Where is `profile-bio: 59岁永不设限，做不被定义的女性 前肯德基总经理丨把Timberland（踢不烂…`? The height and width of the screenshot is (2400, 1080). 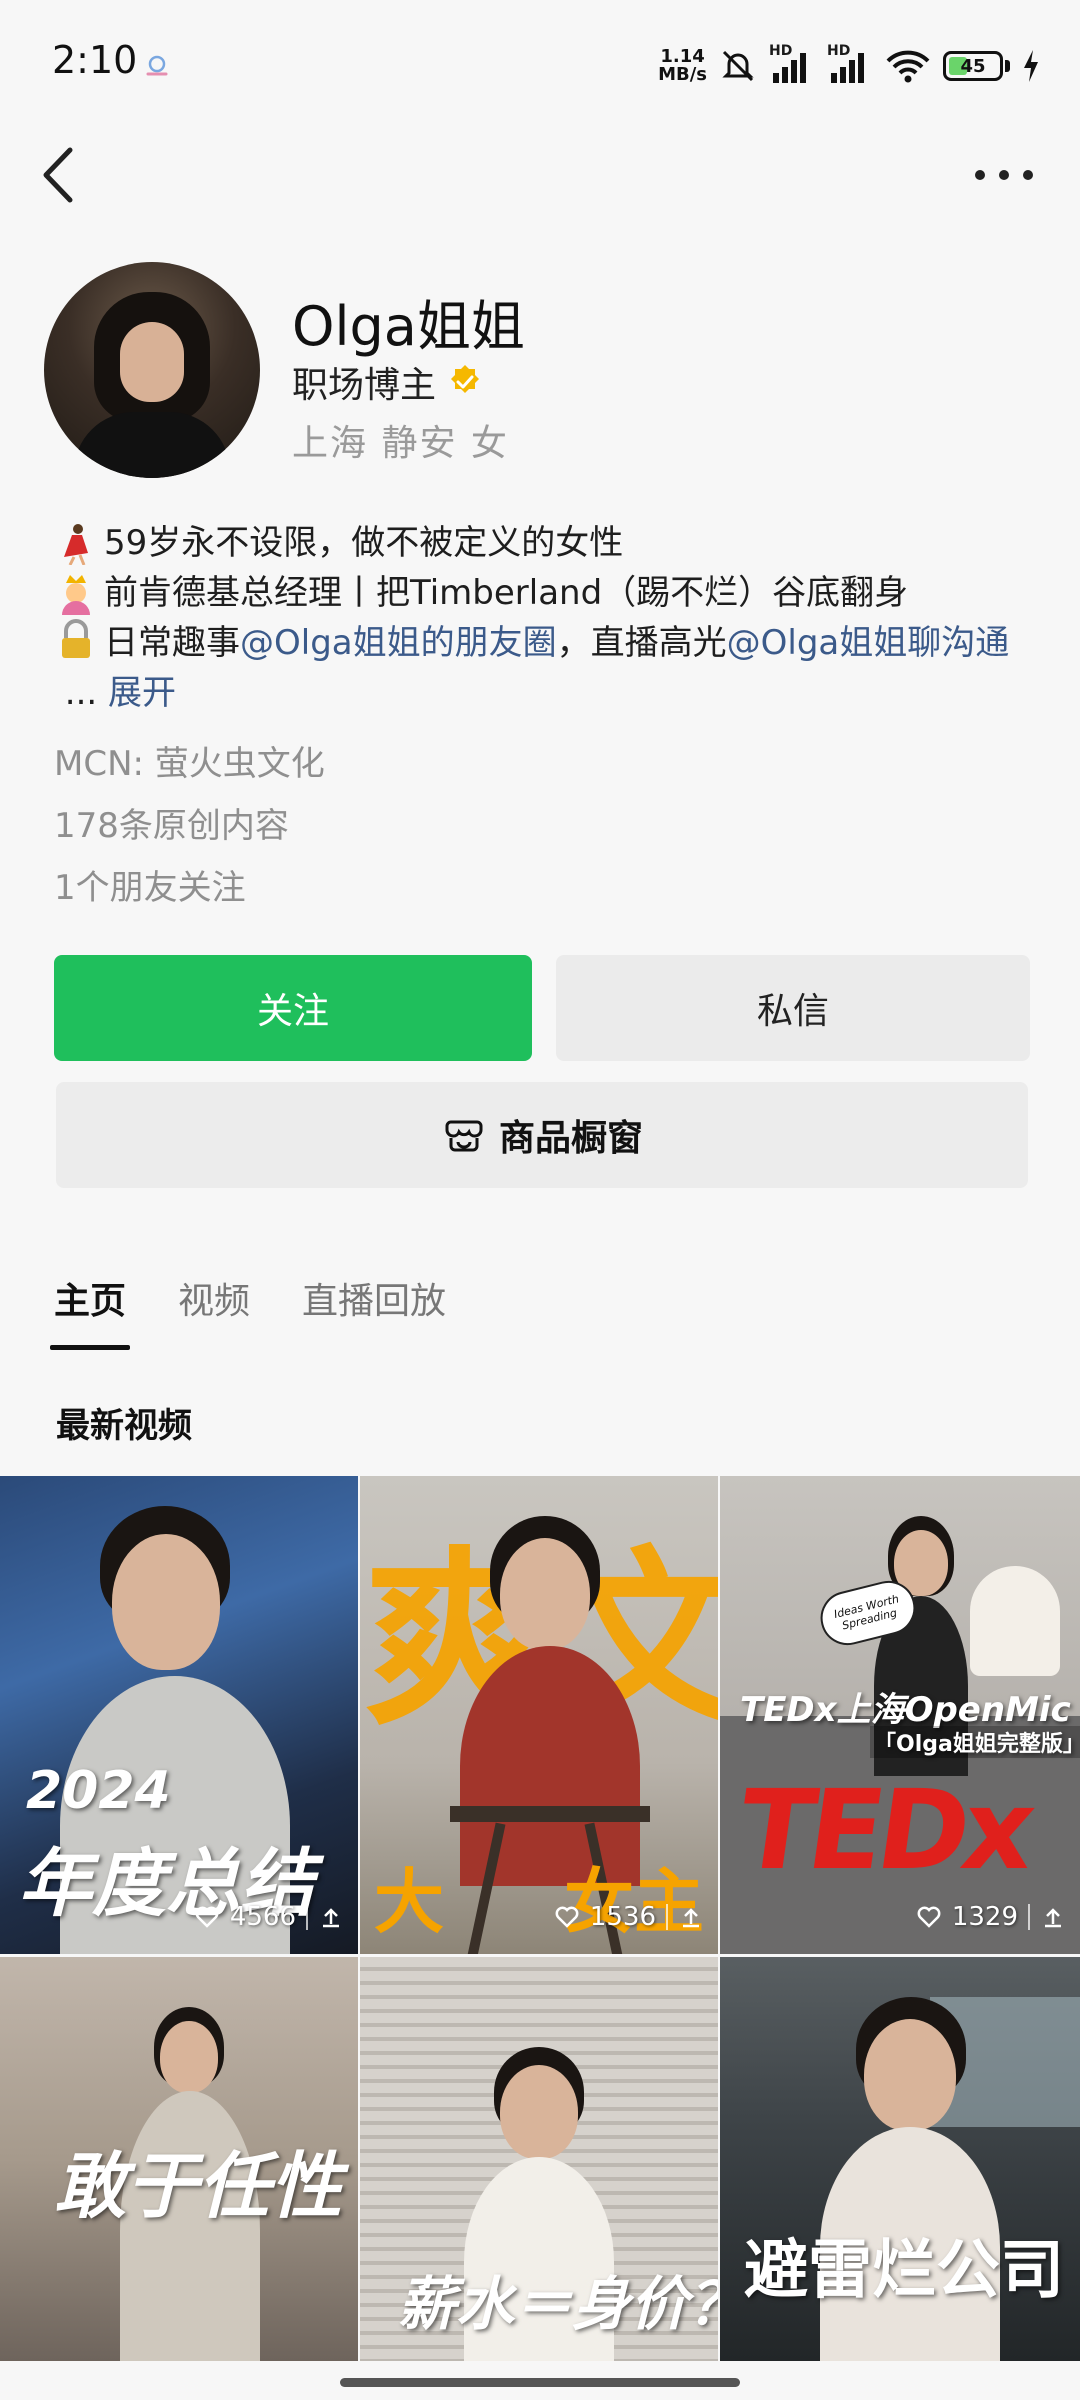
profile-bio: 59岁永不设限，做不被定义的女性 前肯德基总经理丨把Timberland（踢不烂… is located at coordinates (534, 618).